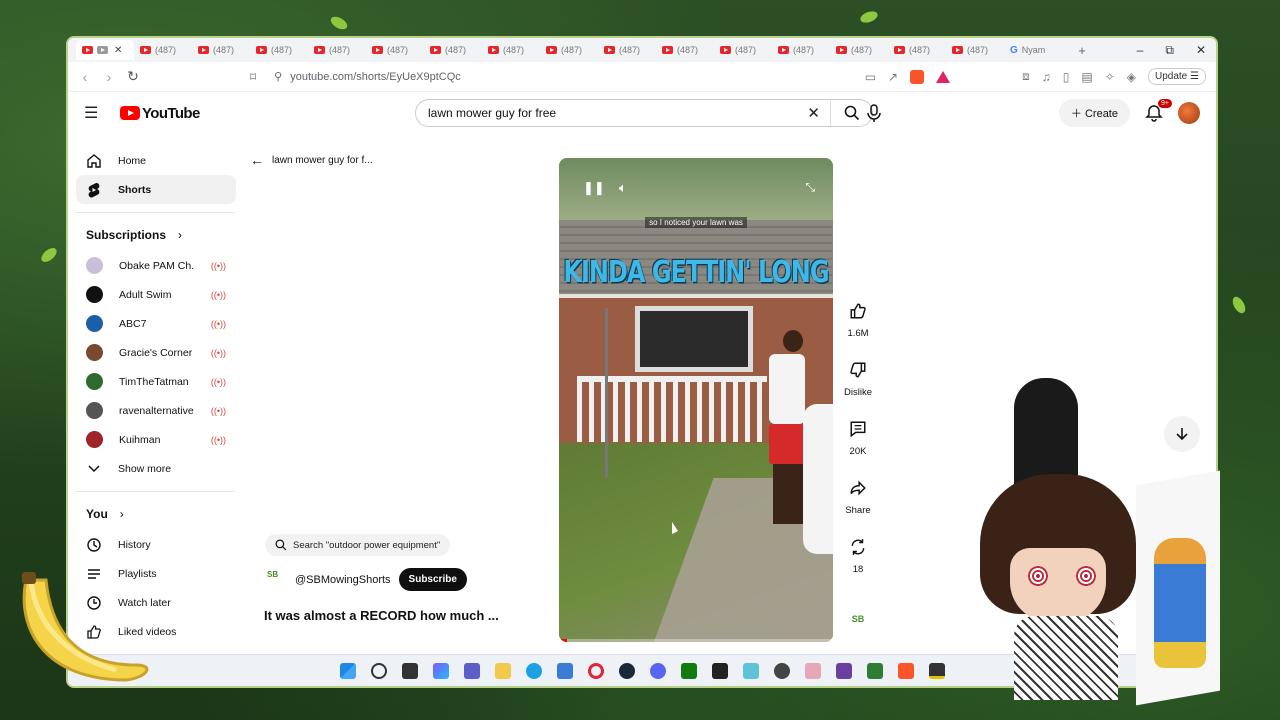 The image size is (1280, 720). Describe the element at coordinates (1086, 77) in the screenshot. I see `wallet-icon: ▤` at that location.